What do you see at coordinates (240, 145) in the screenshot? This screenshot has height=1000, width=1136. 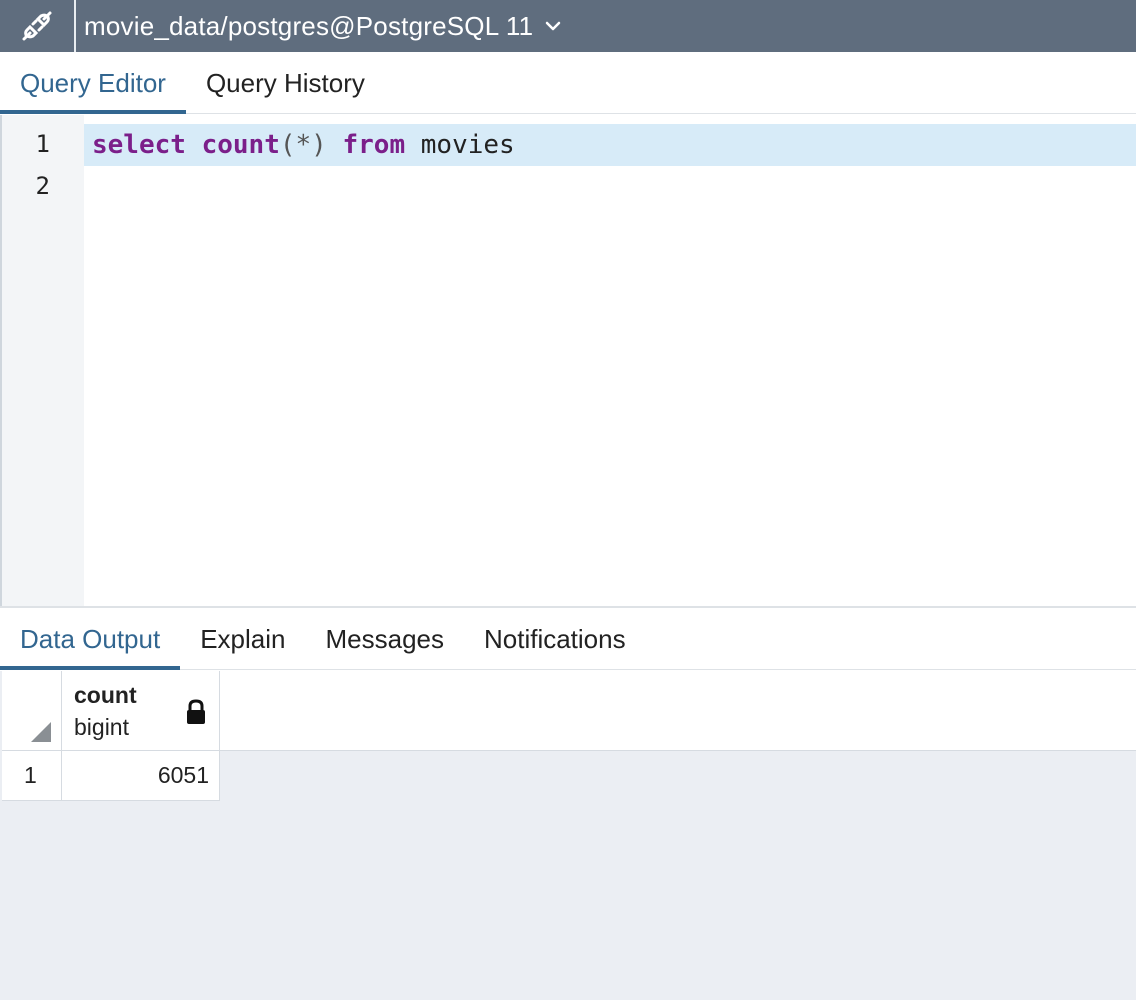 I see `function-token: count` at bounding box center [240, 145].